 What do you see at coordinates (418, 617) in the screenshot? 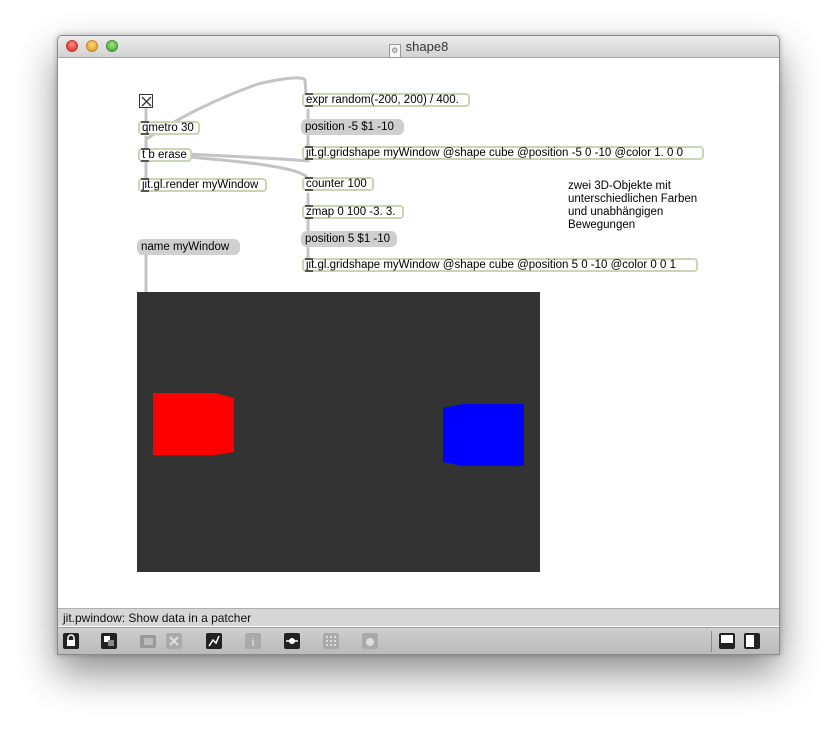
I see `status-bar: jit.pwindow: Show data in a patcher` at bounding box center [418, 617].